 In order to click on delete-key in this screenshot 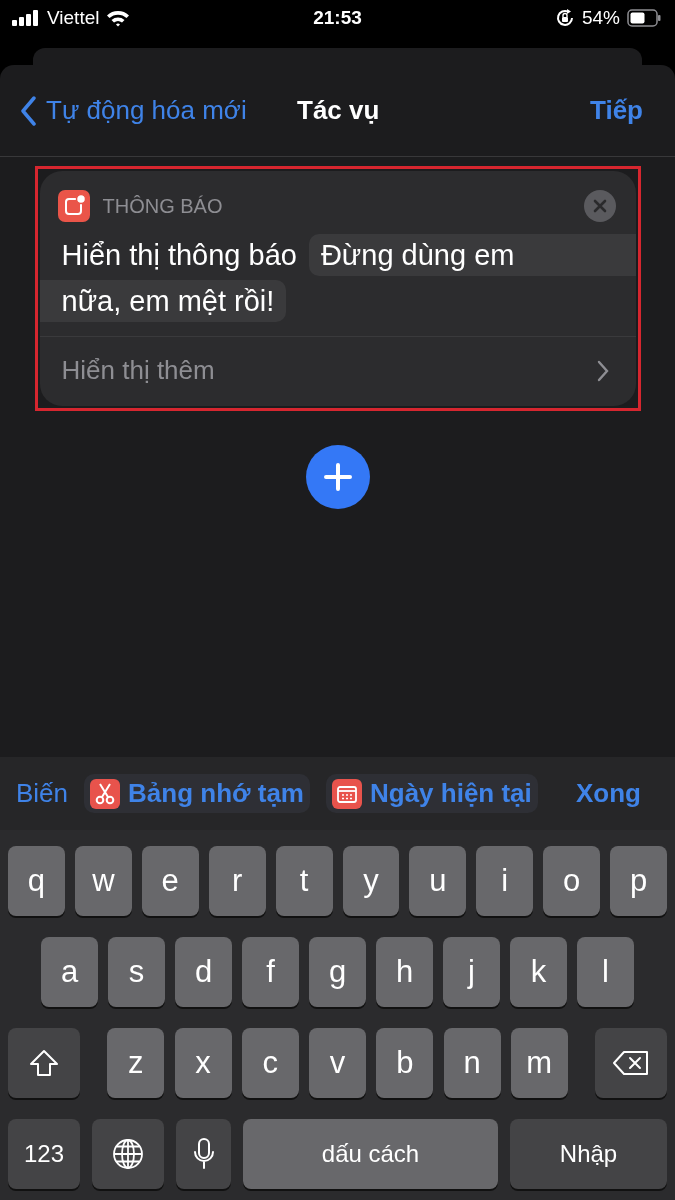, I will do `click(631, 1063)`.